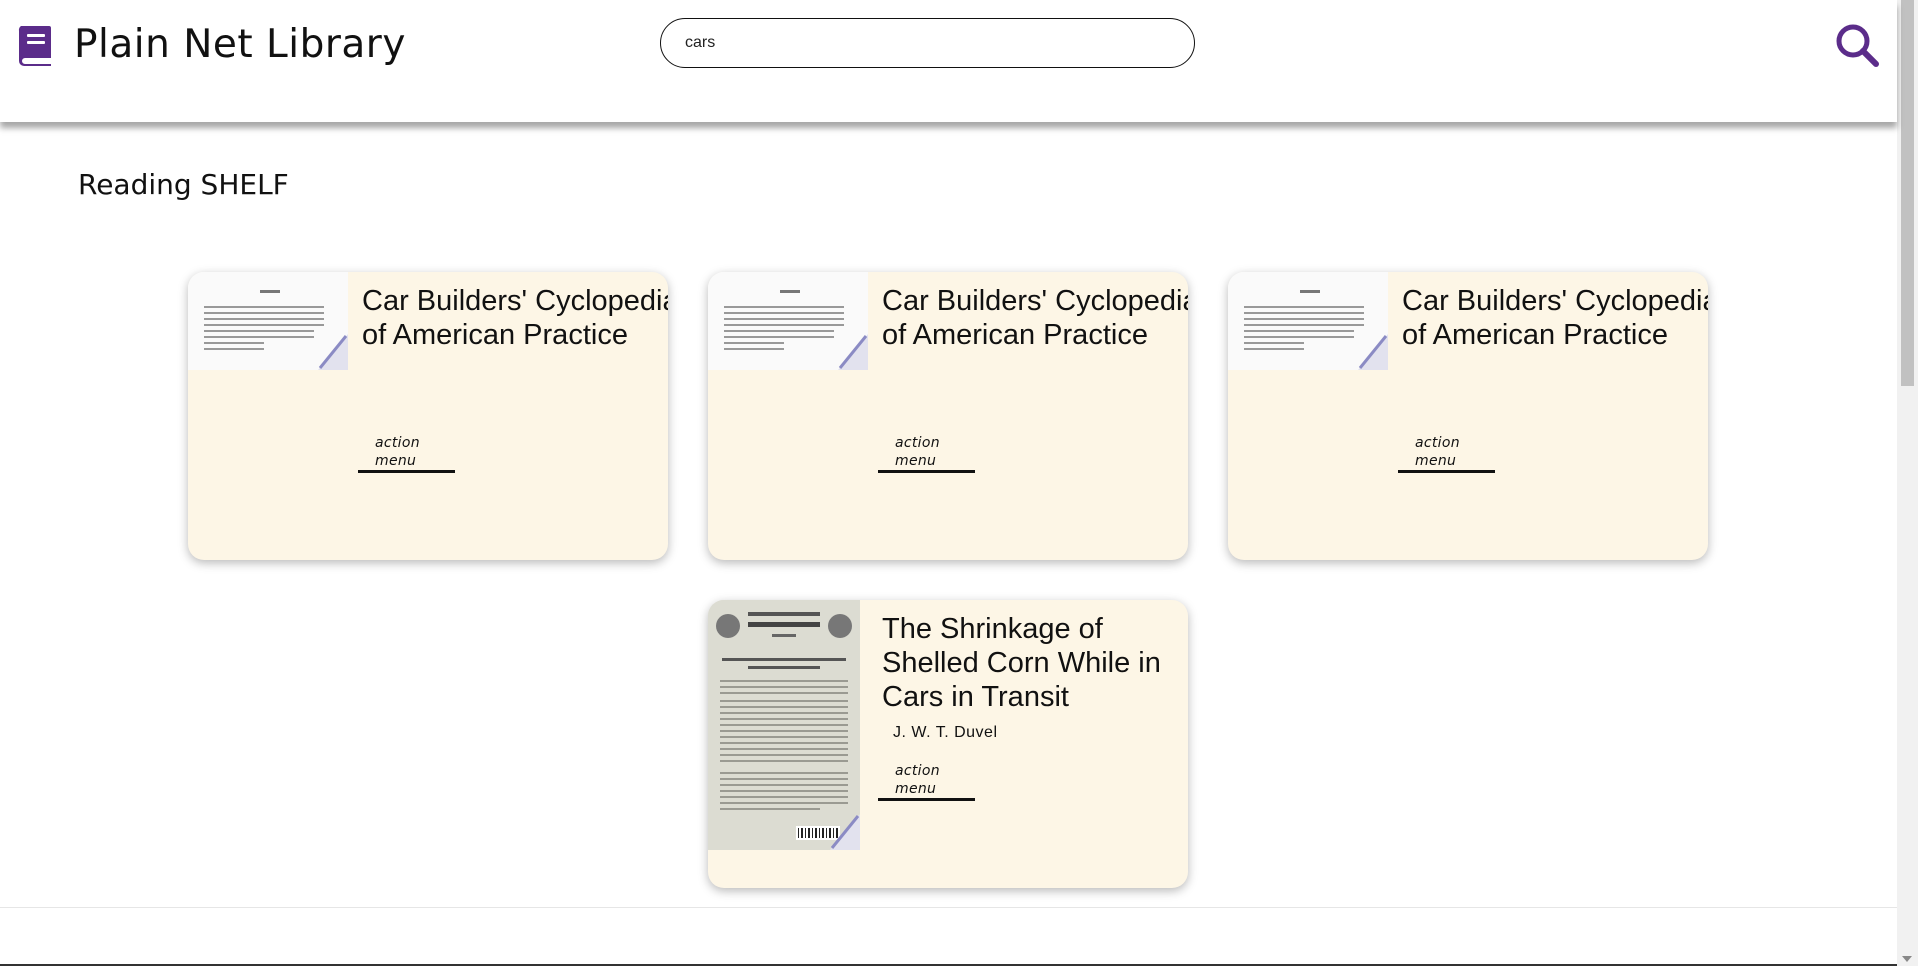  What do you see at coordinates (927, 43) in the screenshot?
I see `search-input` at bounding box center [927, 43].